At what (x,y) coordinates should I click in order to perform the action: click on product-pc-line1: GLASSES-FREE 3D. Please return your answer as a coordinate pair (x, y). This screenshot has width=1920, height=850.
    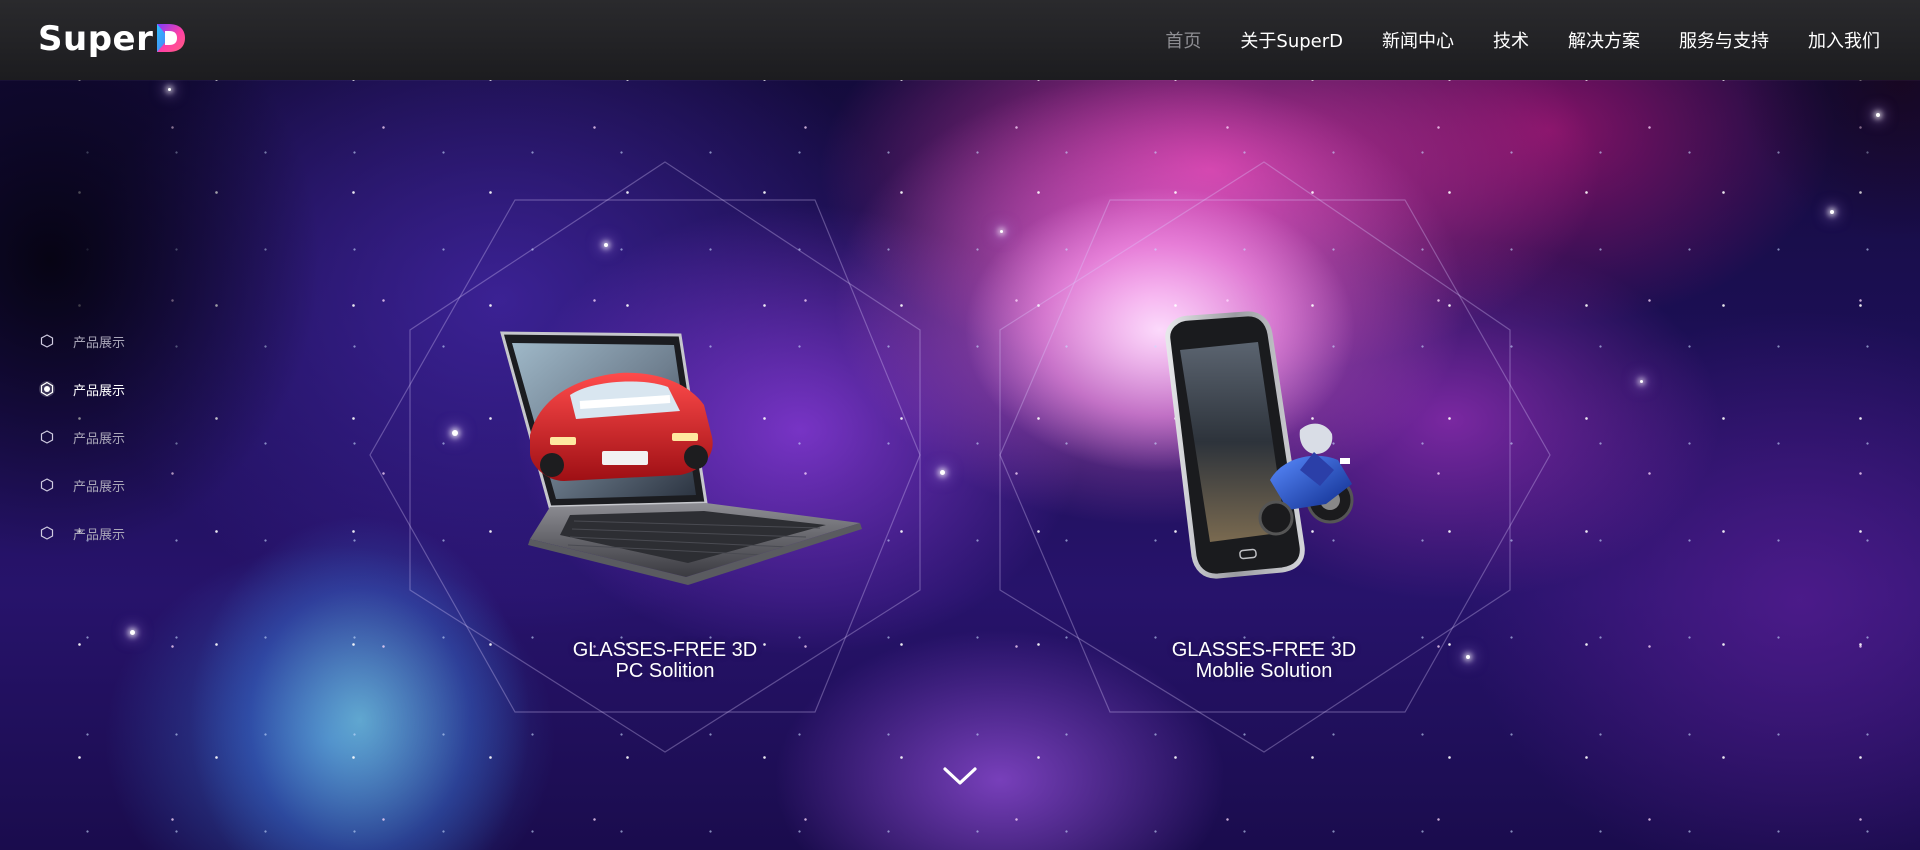
    Looking at the image, I should click on (665, 650).